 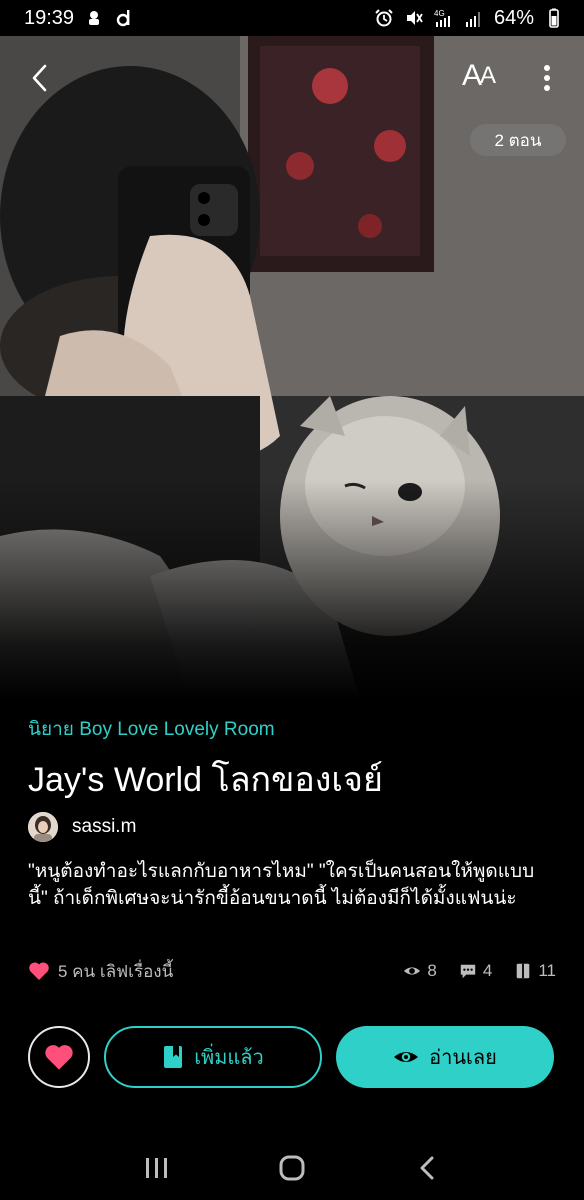 I want to click on back-icon, so click(x=39, y=78).